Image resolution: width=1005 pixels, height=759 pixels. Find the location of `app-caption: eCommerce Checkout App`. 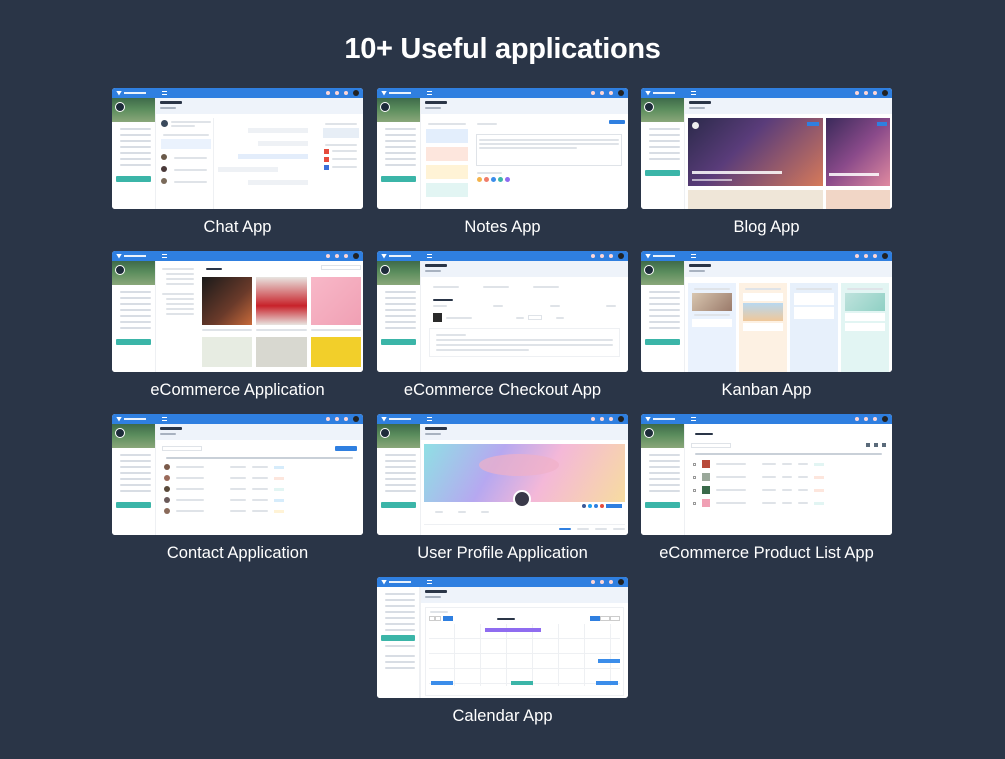

app-caption: eCommerce Checkout App is located at coordinates (502, 390).